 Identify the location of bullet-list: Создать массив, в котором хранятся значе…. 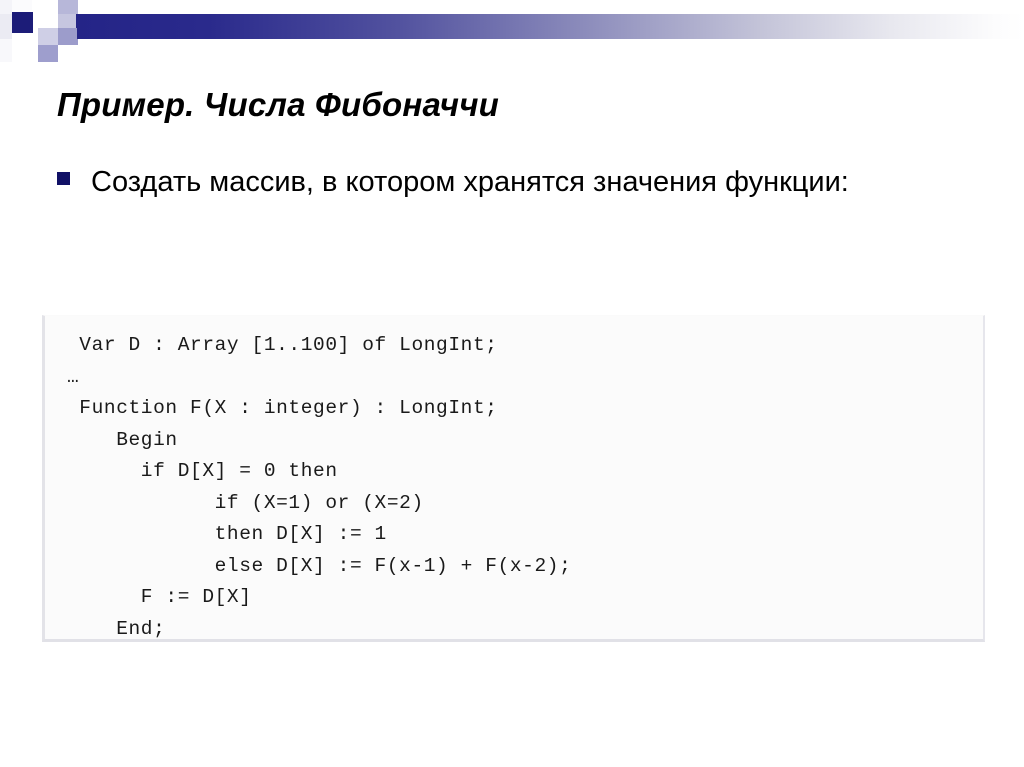
(497, 182).